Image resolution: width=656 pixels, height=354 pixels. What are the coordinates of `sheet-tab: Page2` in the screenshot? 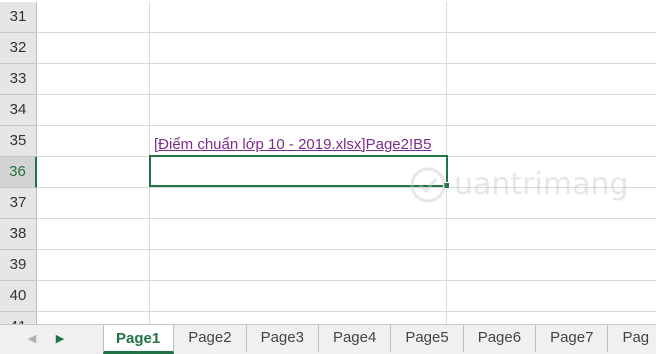 It's located at (210, 338).